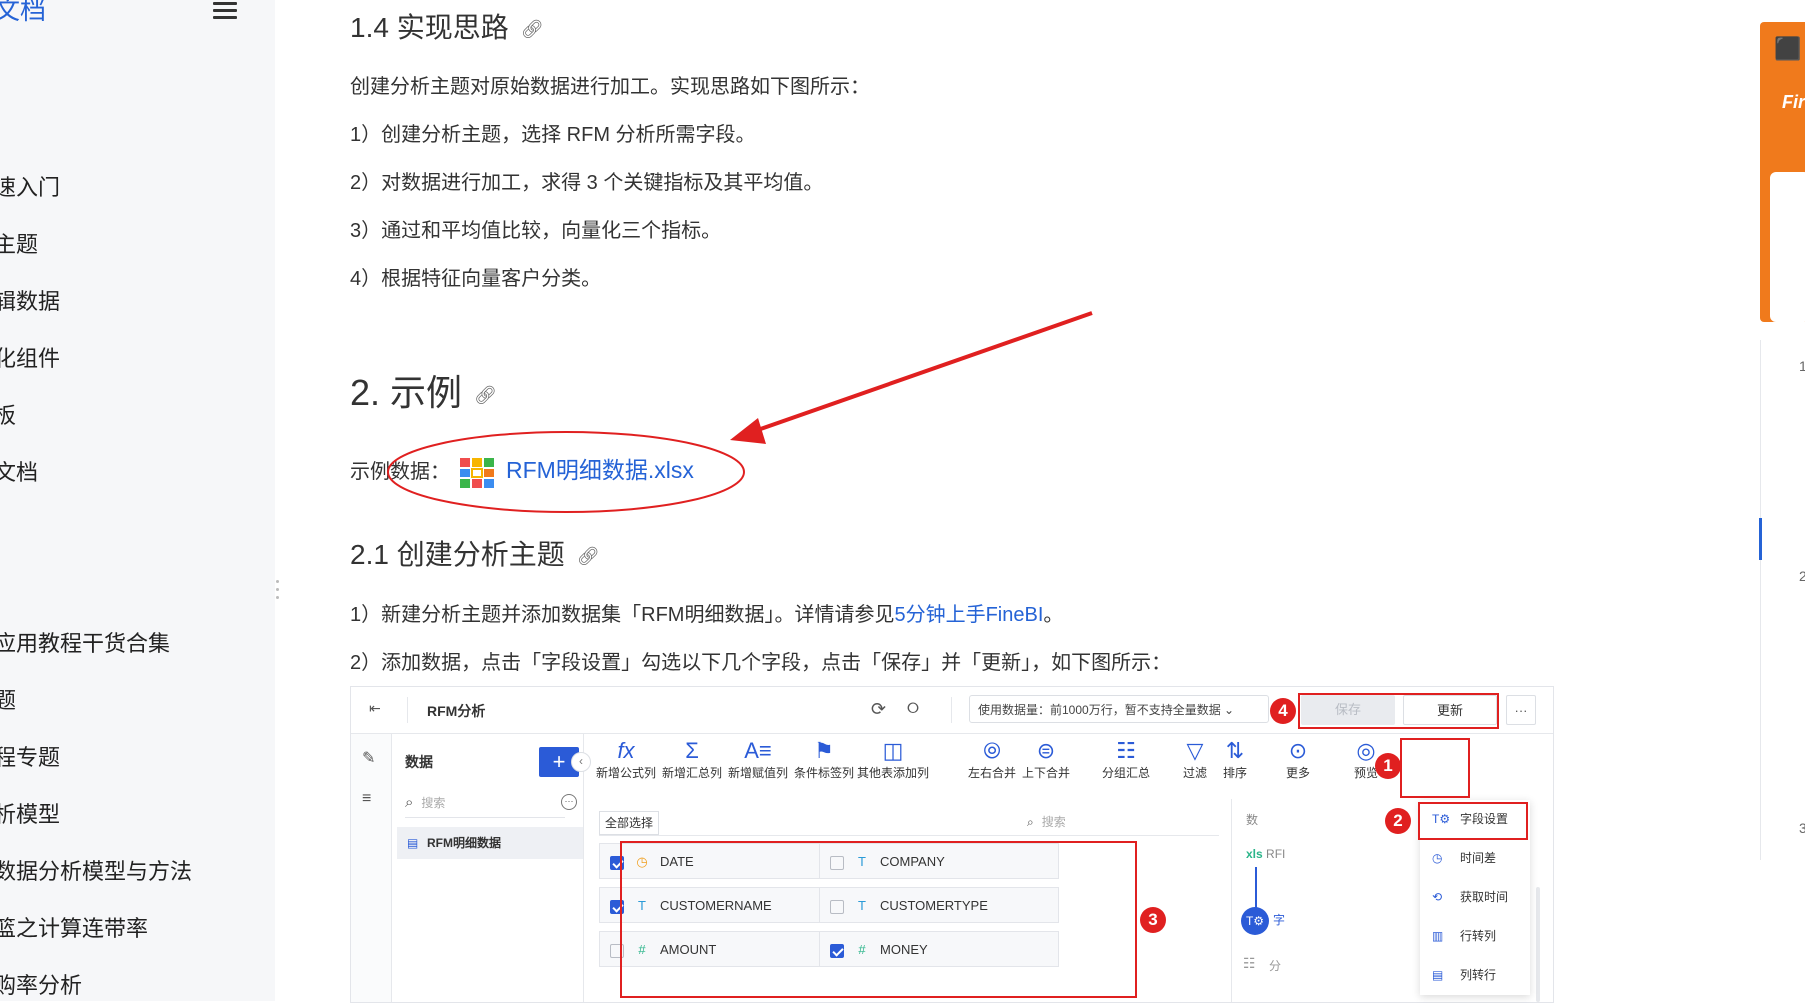 This screenshot has width=1805, height=1003. What do you see at coordinates (922, 372) in the screenshot?
I see `annotation-arrow-line` at bounding box center [922, 372].